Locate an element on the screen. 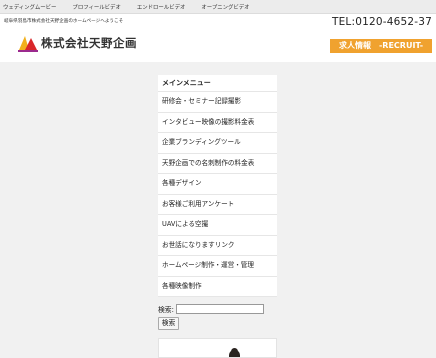 This screenshot has height=358, width=436. person-image is located at coordinates (234, 352).